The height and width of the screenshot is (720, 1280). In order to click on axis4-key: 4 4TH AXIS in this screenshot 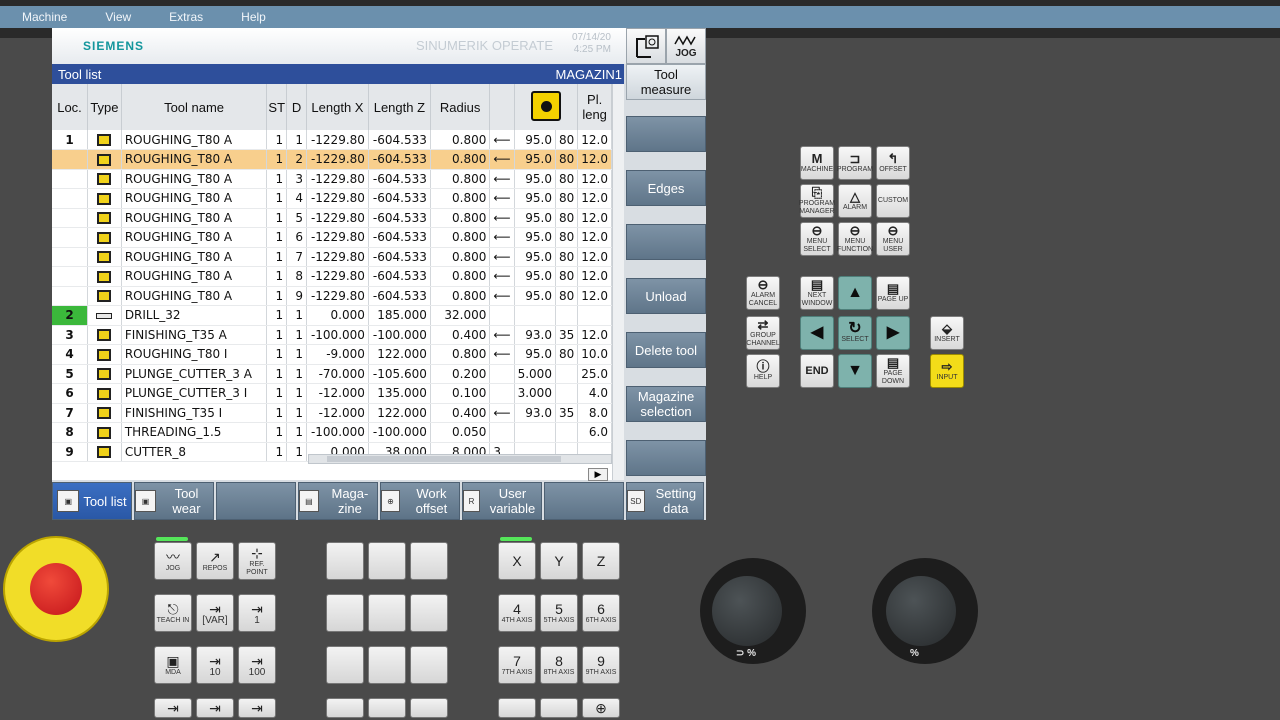, I will do `click(517, 613)`.